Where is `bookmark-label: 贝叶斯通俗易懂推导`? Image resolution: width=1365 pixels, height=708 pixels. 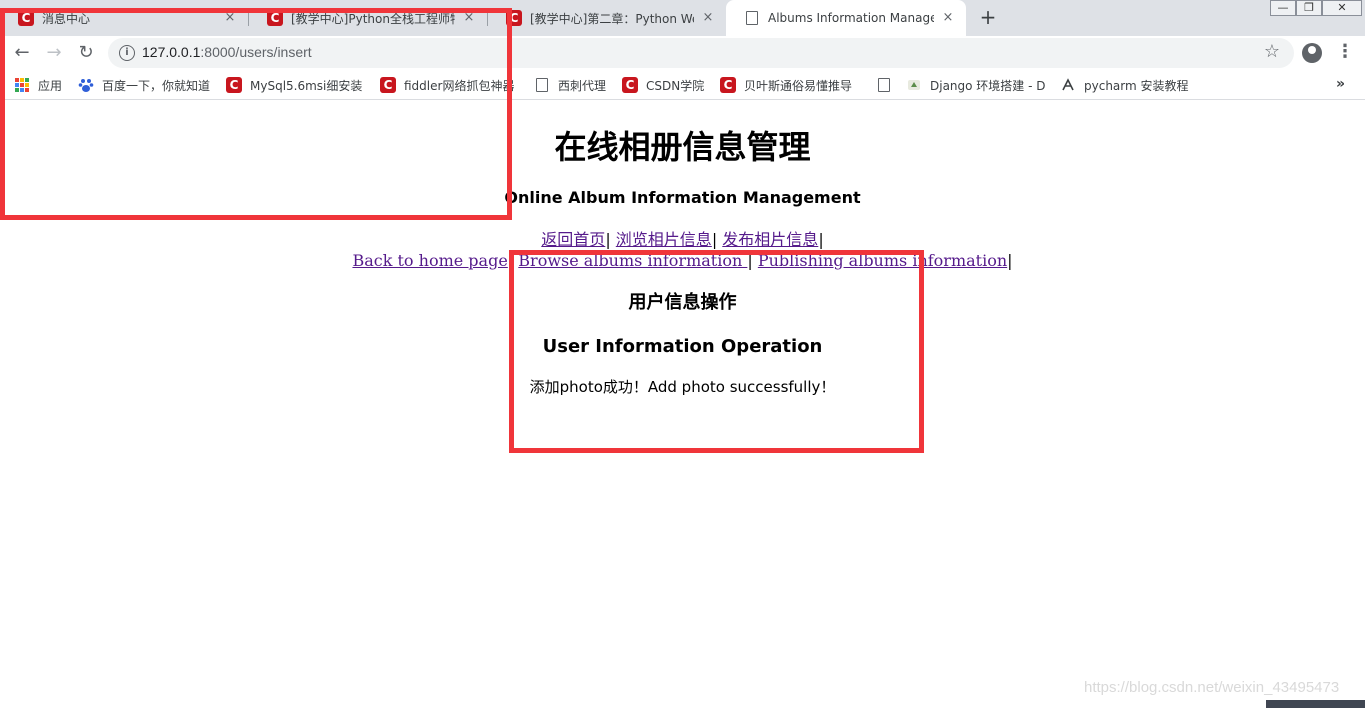 bookmark-label: 贝叶斯通俗易懂推导 is located at coordinates (798, 85).